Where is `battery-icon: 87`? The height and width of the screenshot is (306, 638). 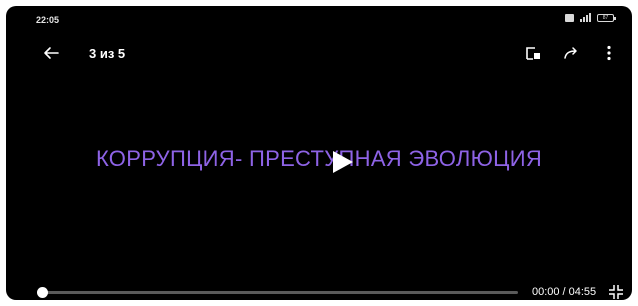 battery-icon: 87 is located at coordinates (606, 17).